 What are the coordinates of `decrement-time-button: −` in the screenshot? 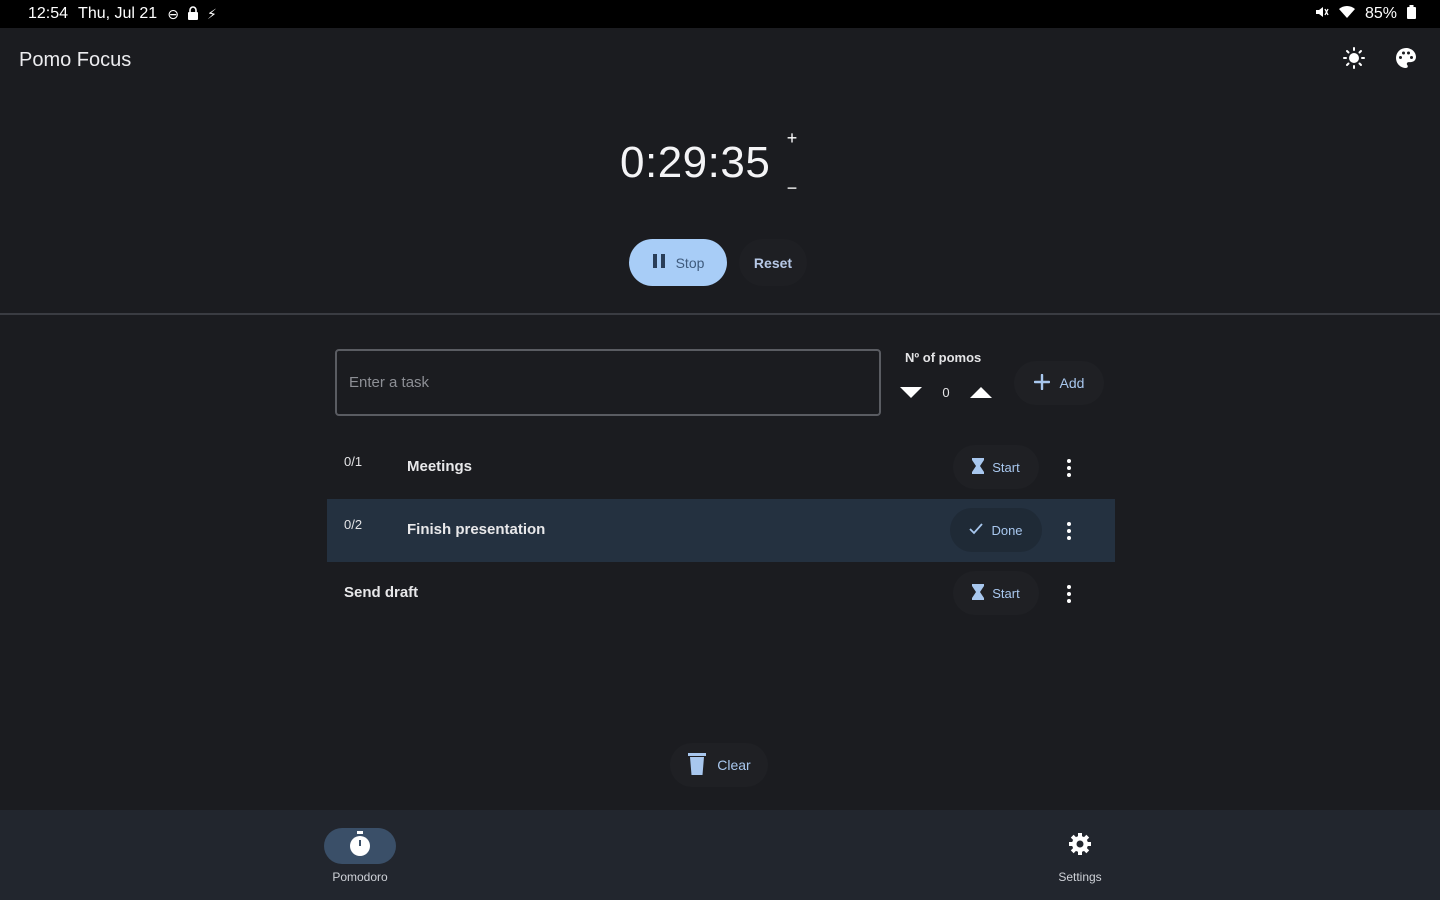 It's located at (792, 188).